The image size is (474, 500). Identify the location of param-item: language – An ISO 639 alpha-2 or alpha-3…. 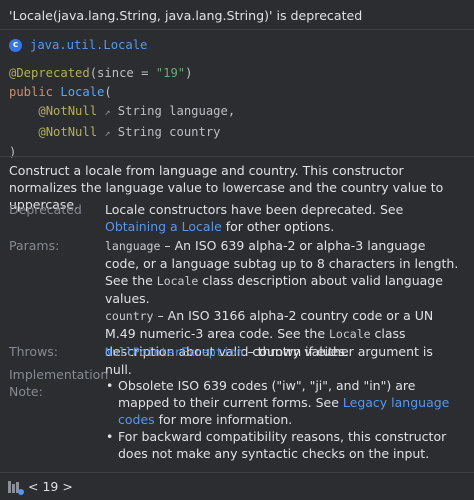
(284, 272).